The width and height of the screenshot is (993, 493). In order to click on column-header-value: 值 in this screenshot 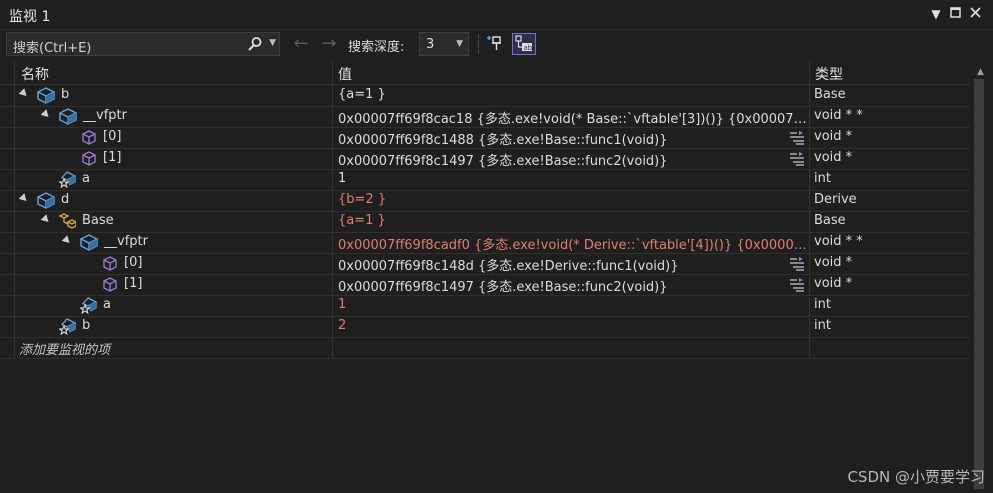, I will do `click(345, 74)`.